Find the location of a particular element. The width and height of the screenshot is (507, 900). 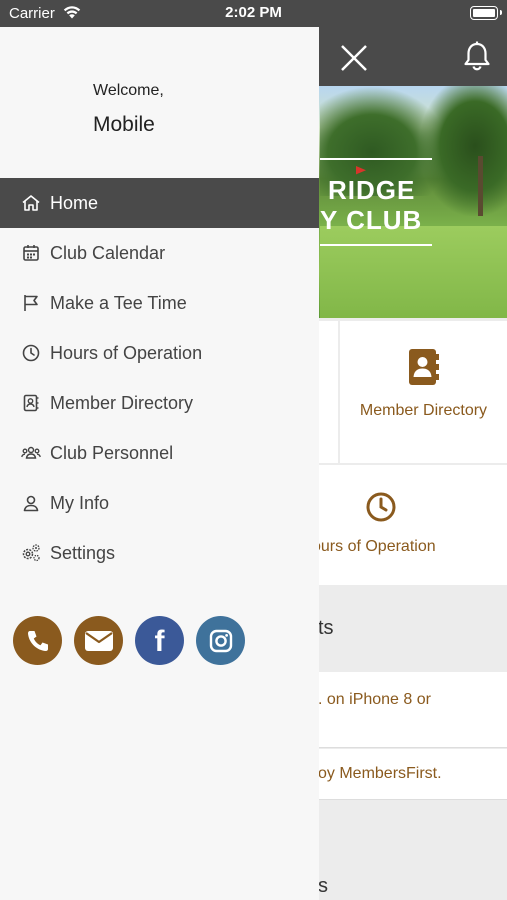

user-icon is located at coordinates (31, 503).